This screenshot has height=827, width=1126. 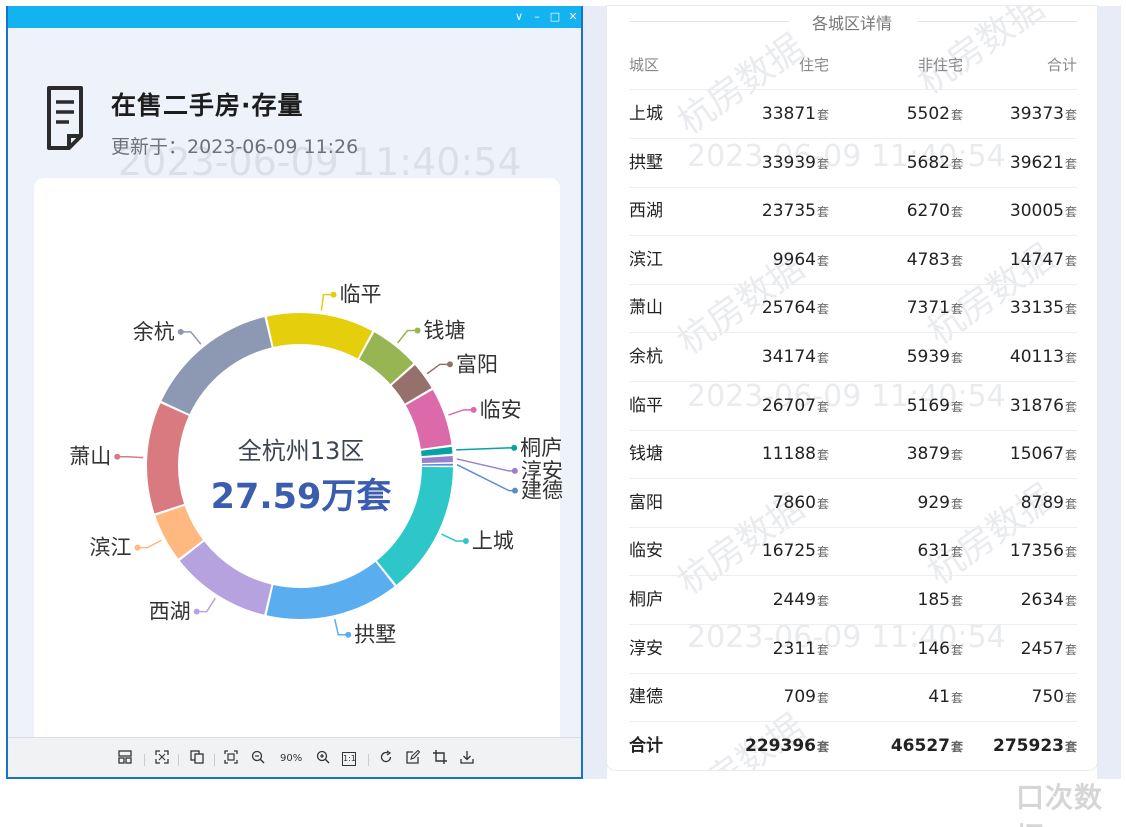 What do you see at coordinates (1020, 357) in the screenshot?
I see `cell-total: 40113套` at bounding box center [1020, 357].